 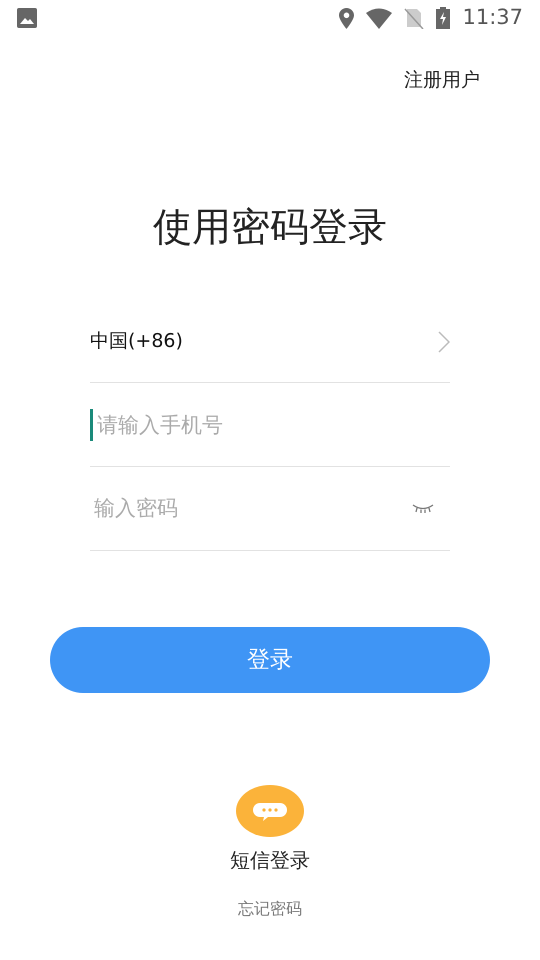 What do you see at coordinates (271, 424) in the screenshot?
I see `phone-input-field: 请输入手机号` at bounding box center [271, 424].